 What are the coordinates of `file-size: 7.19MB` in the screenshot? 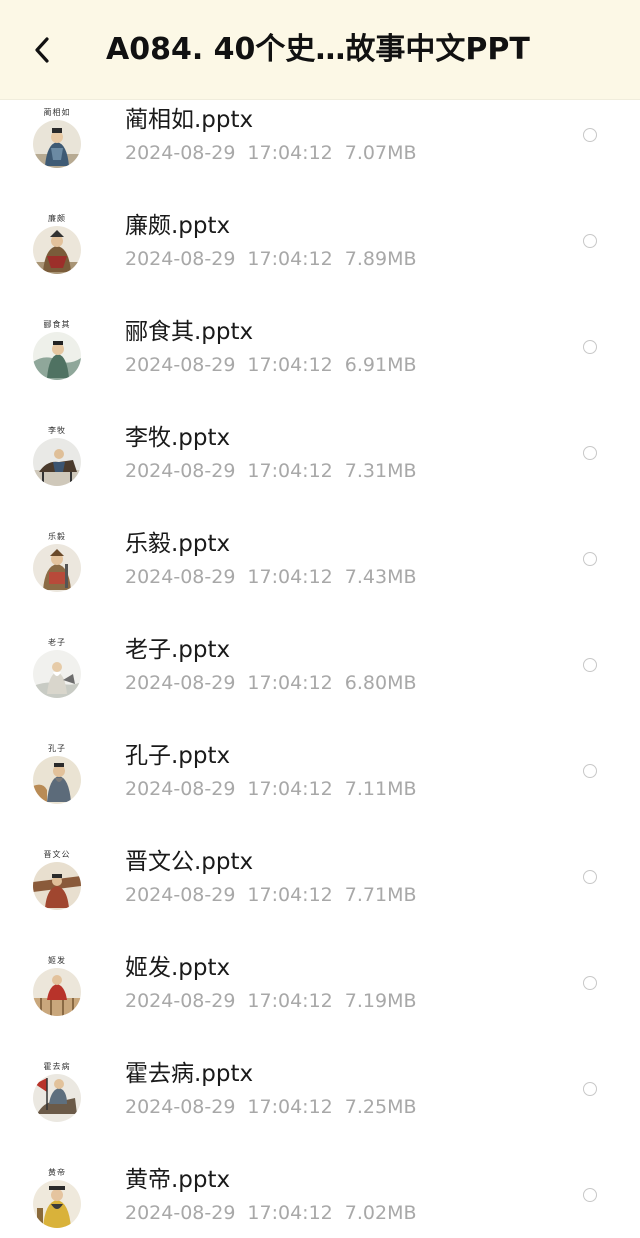 It's located at (380, 1001).